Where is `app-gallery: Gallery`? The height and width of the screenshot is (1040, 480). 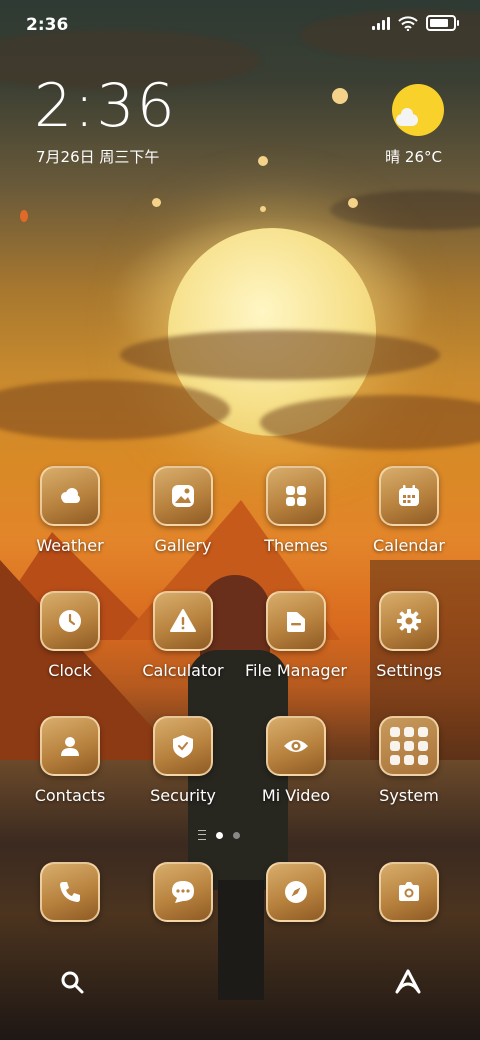
app-gallery: Gallery is located at coordinates (183, 510).